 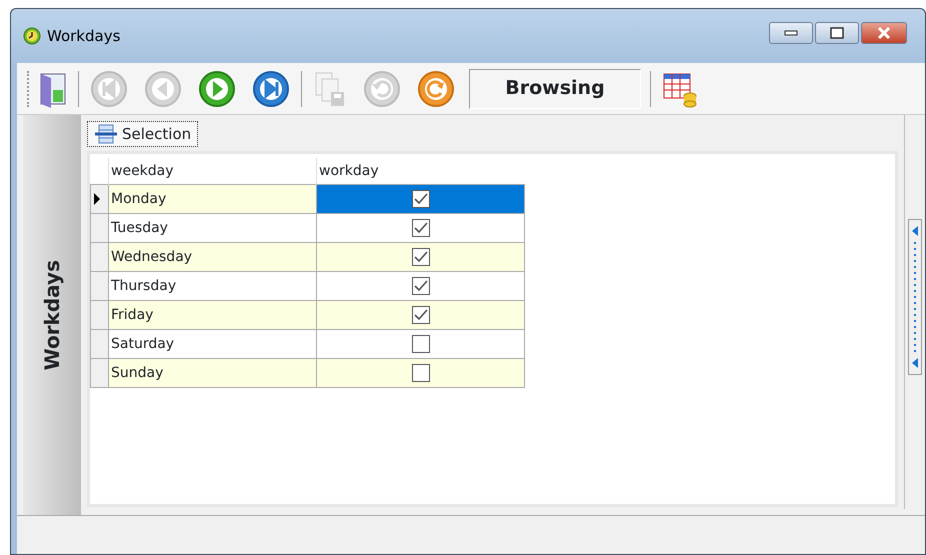 I want to click on maximize-icon, so click(x=837, y=33).